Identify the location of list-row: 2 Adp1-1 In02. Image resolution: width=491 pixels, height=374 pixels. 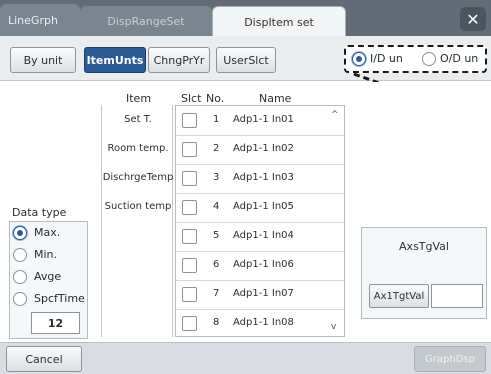
(260, 150).